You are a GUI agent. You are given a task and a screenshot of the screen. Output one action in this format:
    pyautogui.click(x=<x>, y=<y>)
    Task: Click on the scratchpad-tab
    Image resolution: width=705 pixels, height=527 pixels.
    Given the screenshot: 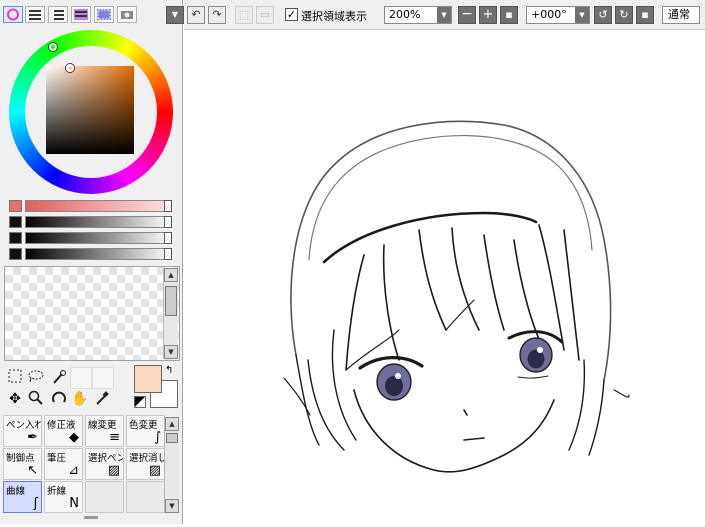 What is the action you would take?
    pyautogui.click(x=127, y=14)
    